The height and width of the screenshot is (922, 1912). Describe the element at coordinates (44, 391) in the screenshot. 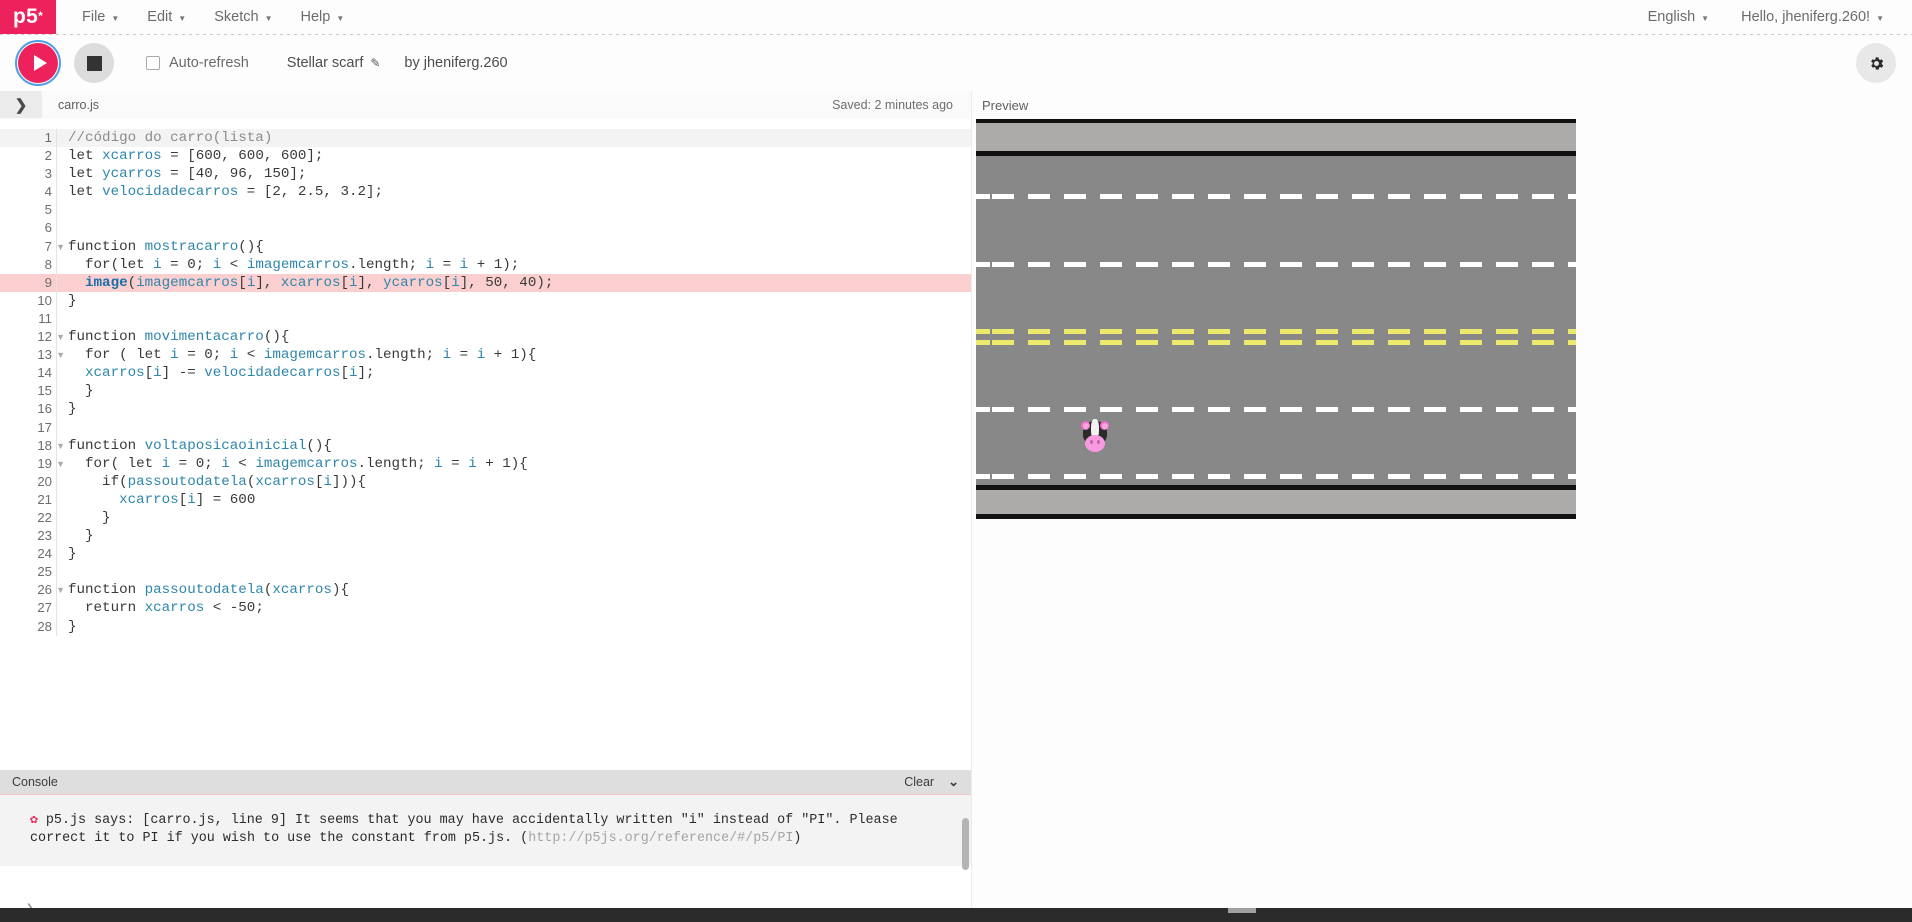

I see `line-number: 15` at that location.